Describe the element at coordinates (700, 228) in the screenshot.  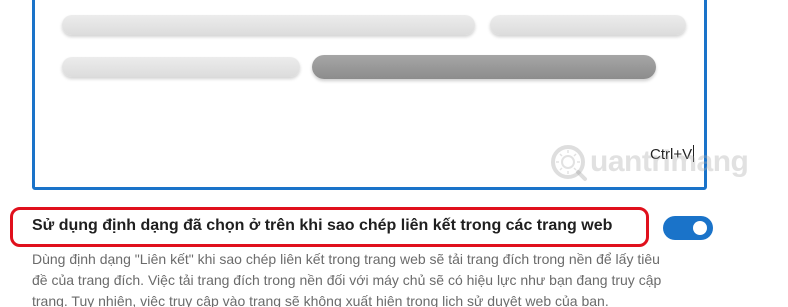
I see `toggle-knob` at that location.